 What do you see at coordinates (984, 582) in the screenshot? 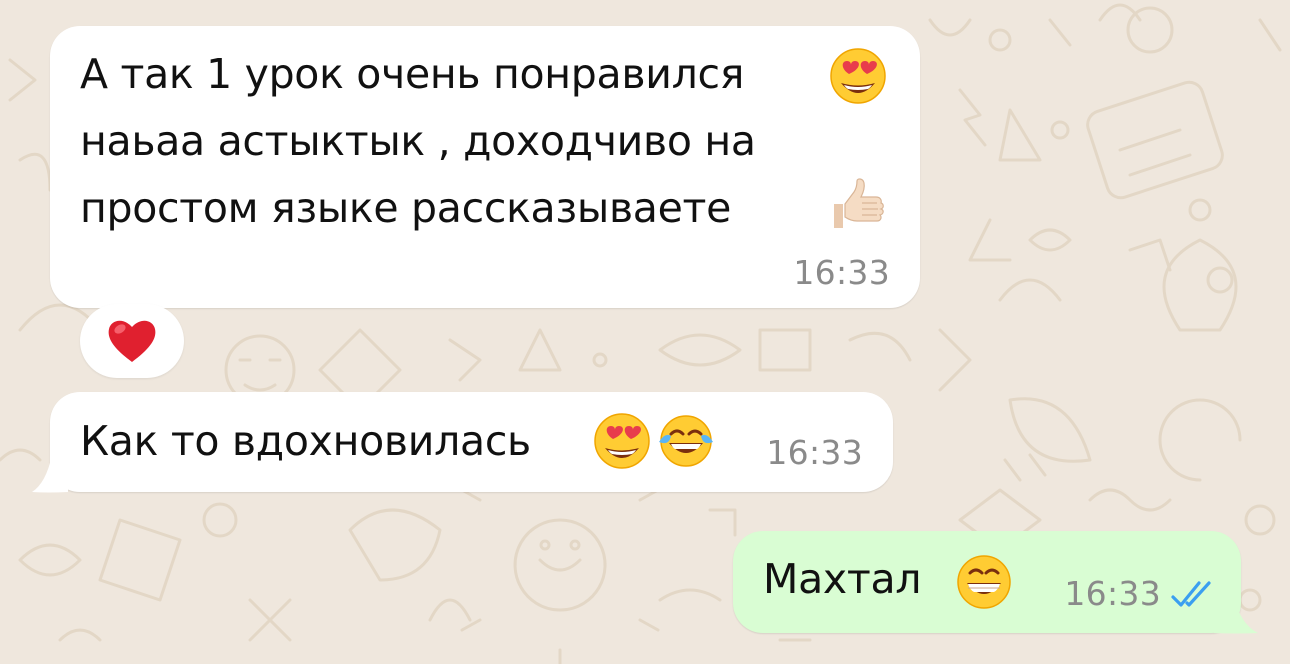
I see `grinning-emoji-icon` at bounding box center [984, 582].